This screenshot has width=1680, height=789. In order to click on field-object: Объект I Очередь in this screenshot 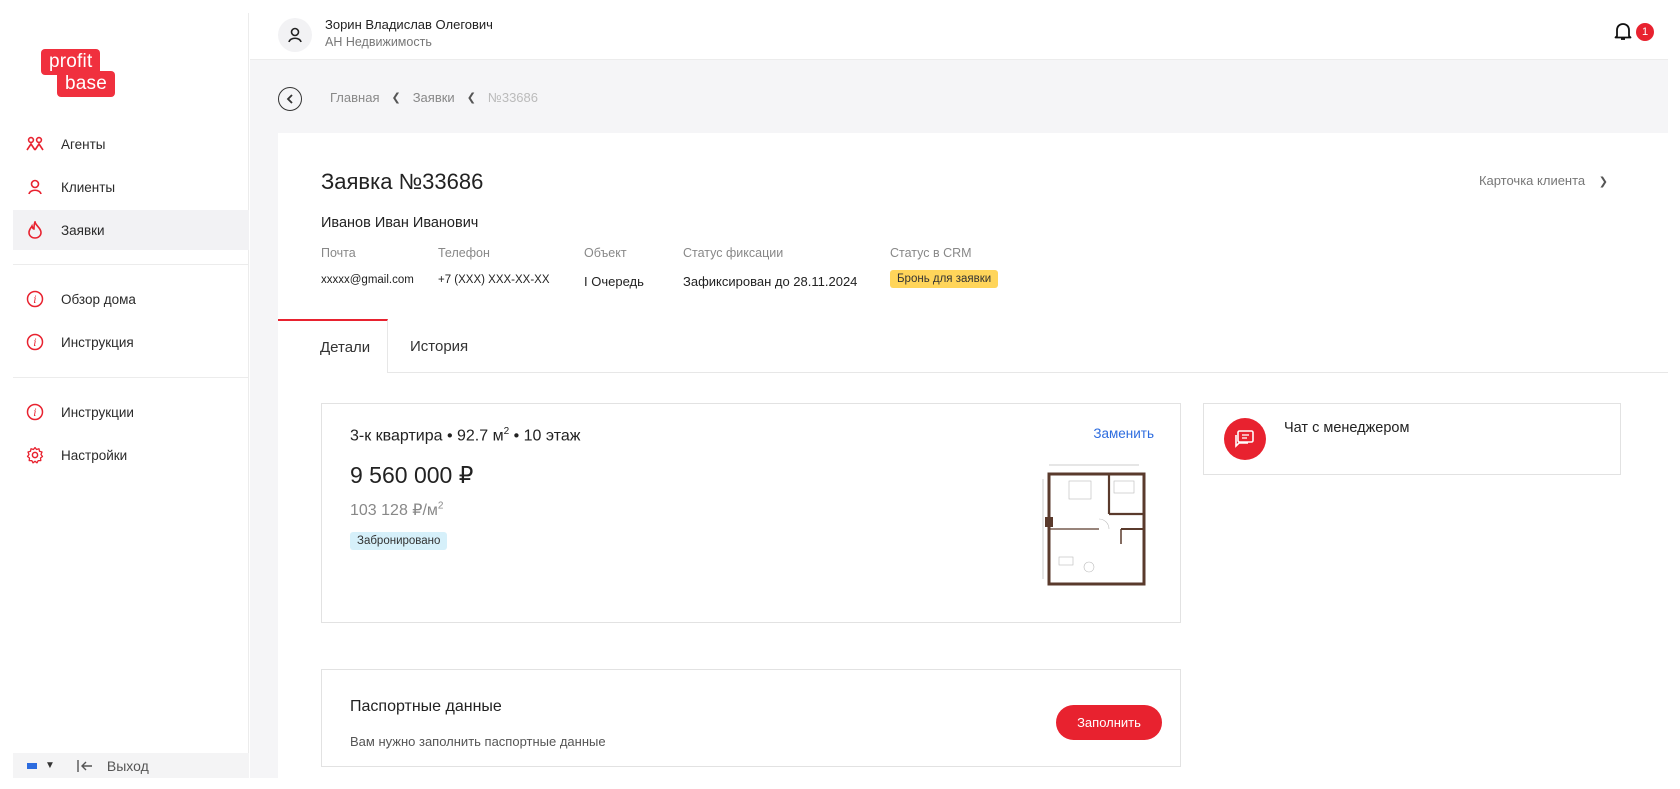, I will do `click(614, 267)`.